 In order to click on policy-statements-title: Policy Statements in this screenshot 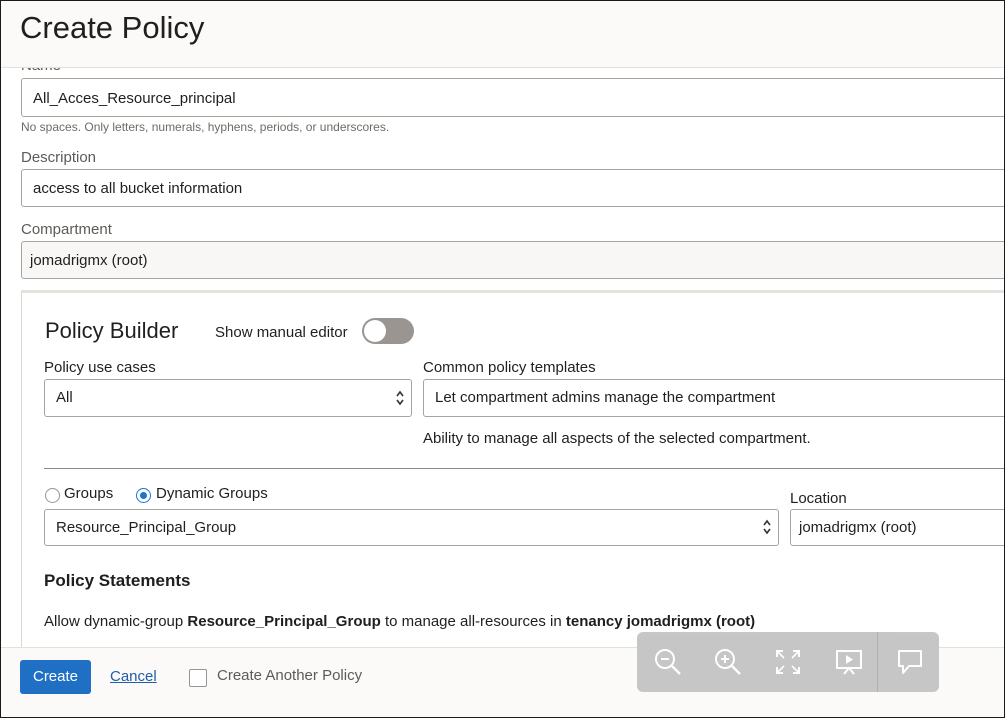, I will do `click(117, 580)`.